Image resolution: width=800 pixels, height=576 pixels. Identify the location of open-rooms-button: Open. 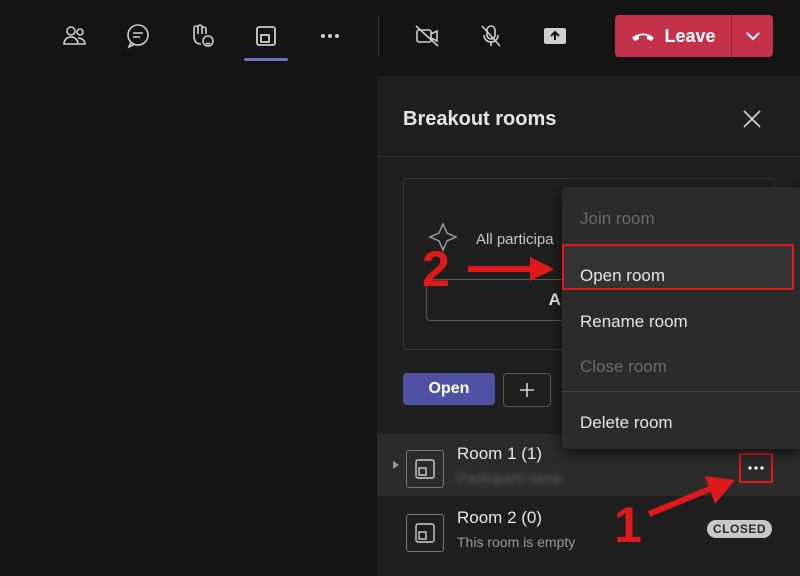
(449, 389).